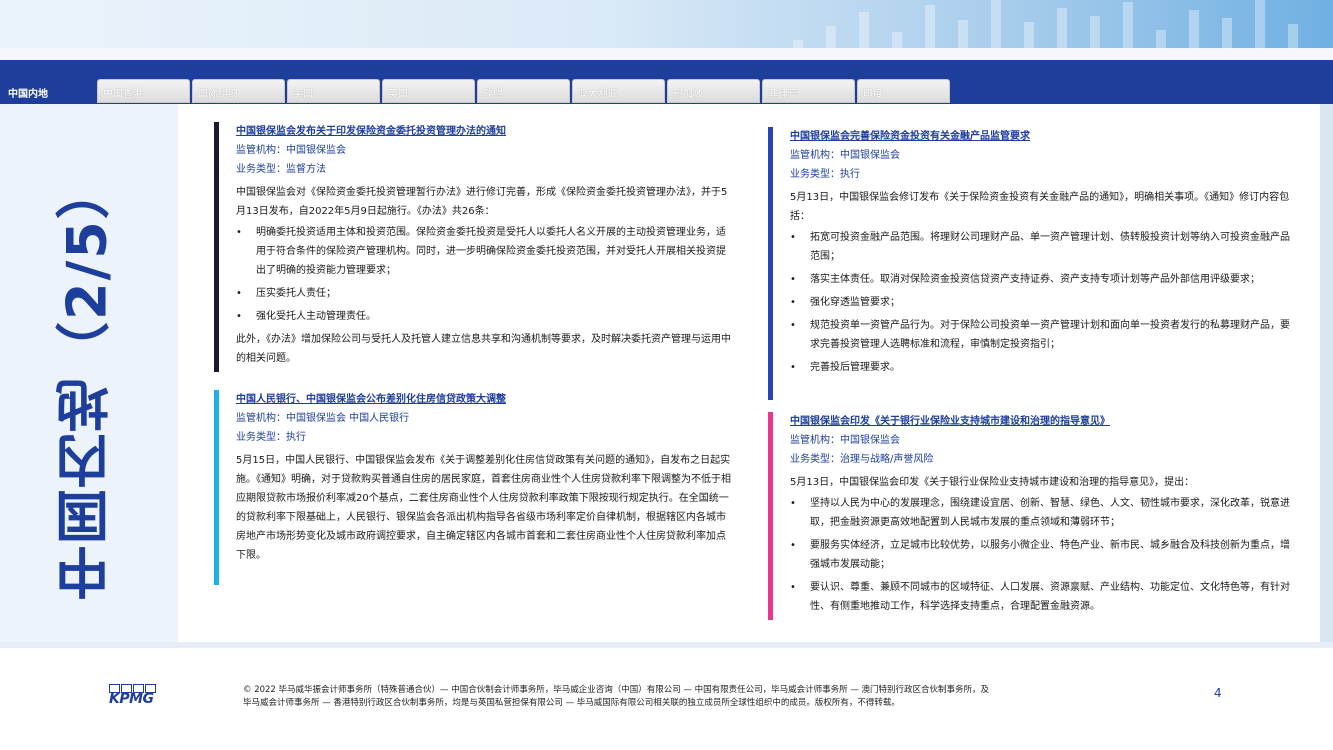  Describe the element at coordinates (1040, 367) in the screenshot. I see `bullet-item: 完善投后管理要求。` at that location.